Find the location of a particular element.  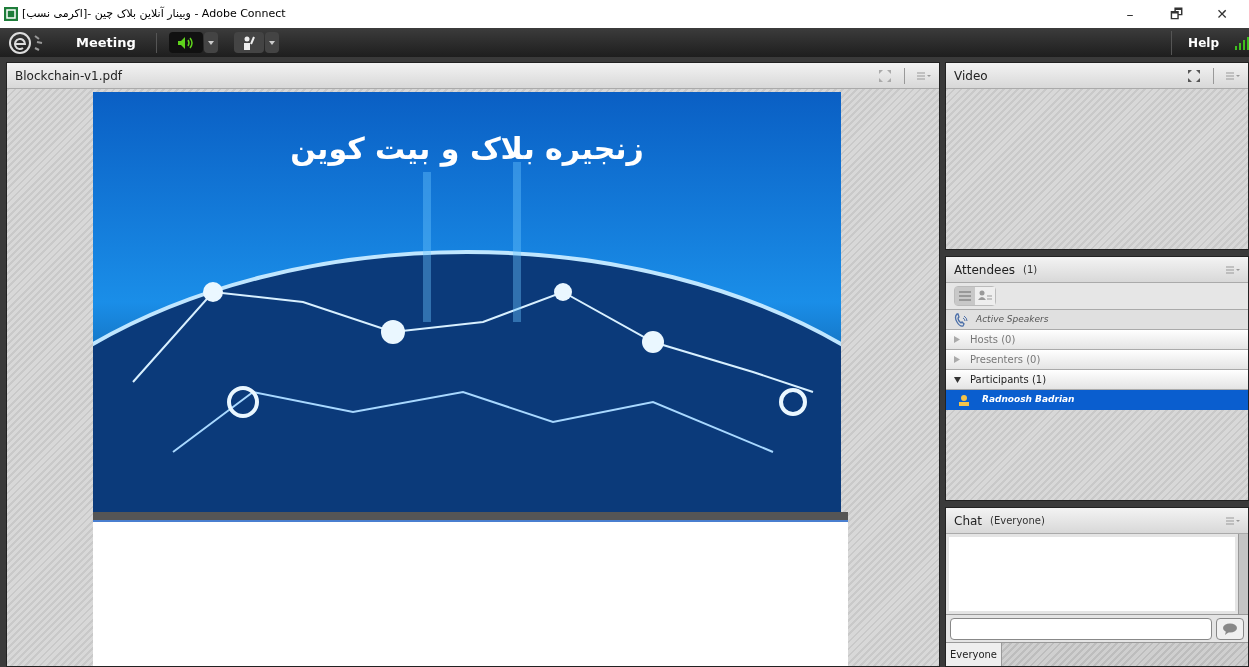

slide-title: زنجیره بلاک و بیت کوین is located at coordinates (467, 149).